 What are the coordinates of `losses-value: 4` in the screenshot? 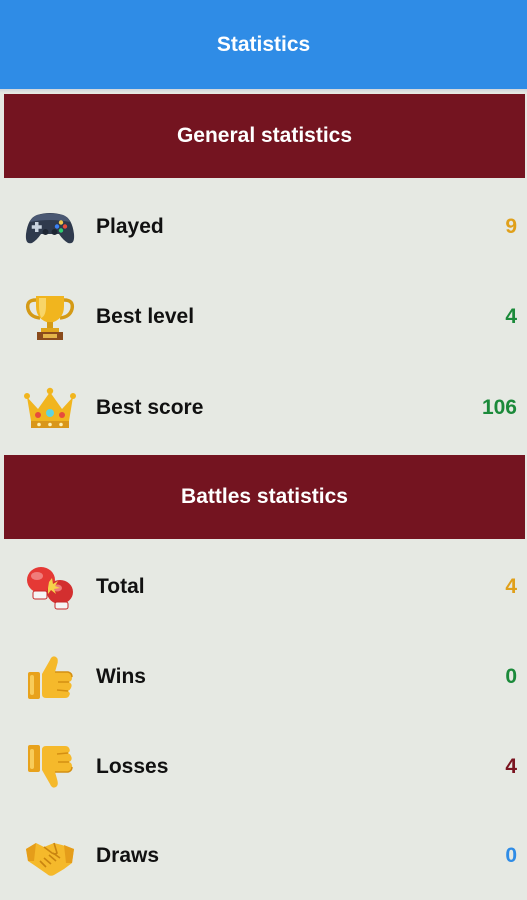 It's located at (511, 766).